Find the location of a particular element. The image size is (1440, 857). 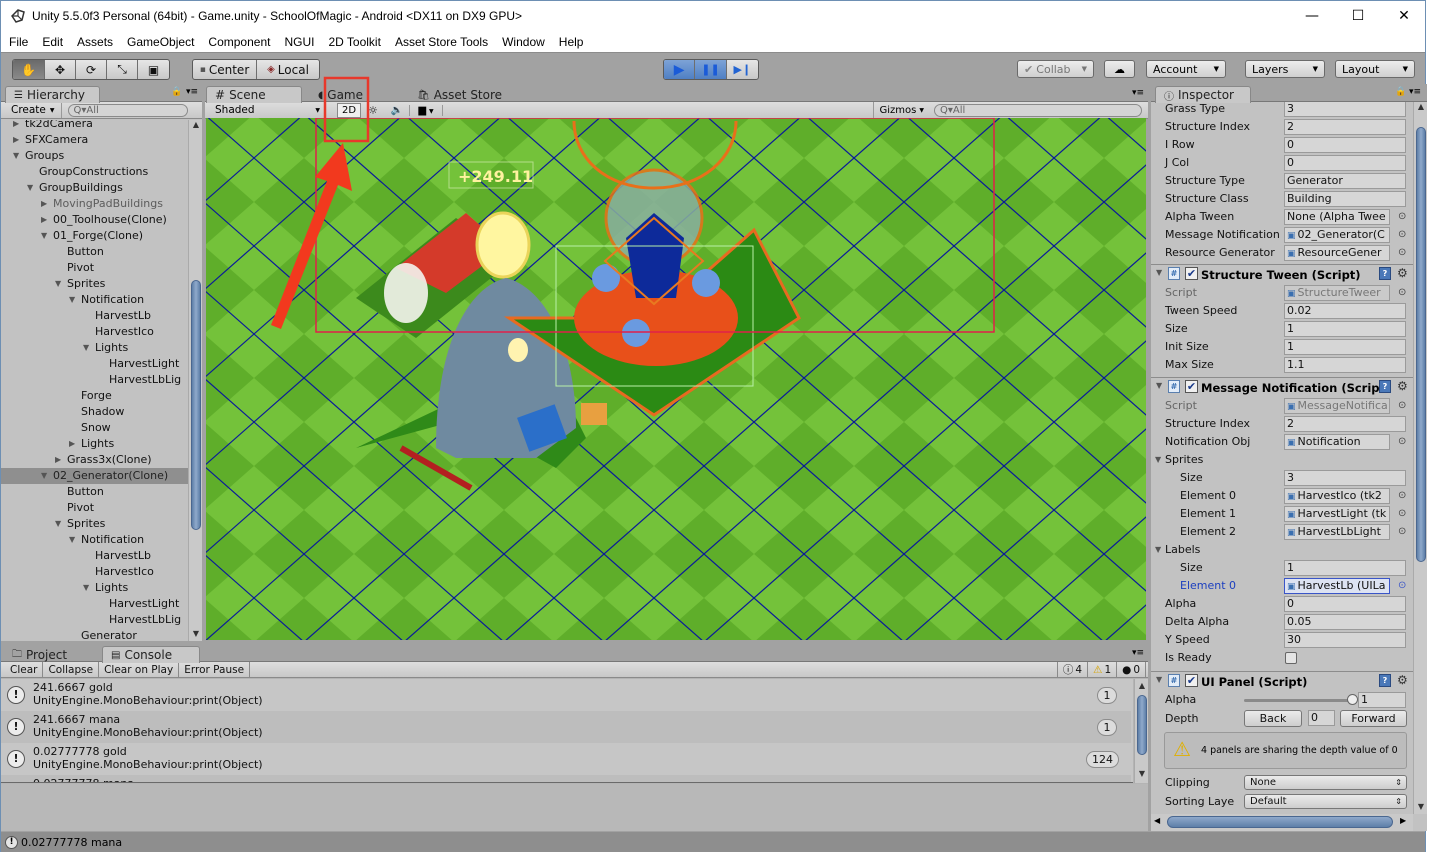

menu-asset-store-tools: Asset Store Tools is located at coordinates (440, 42).